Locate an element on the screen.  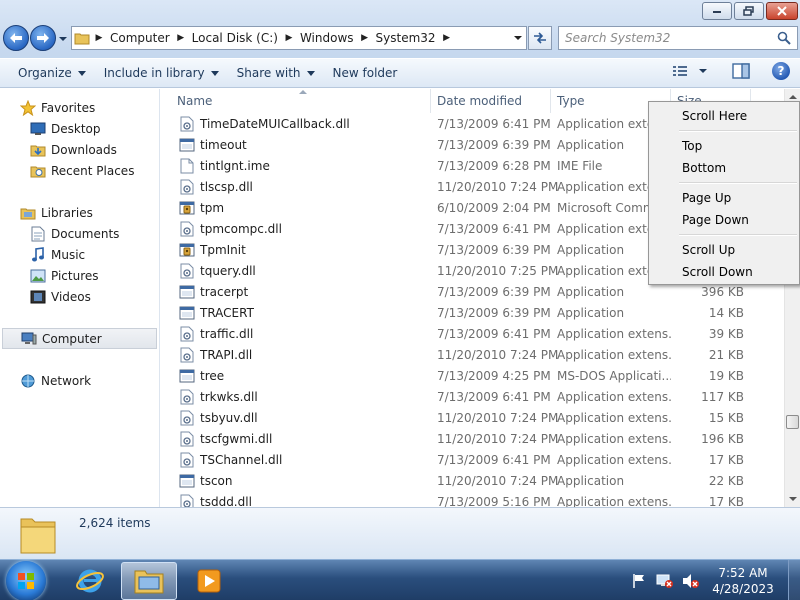
close-button is located at coordinates (782, 11).